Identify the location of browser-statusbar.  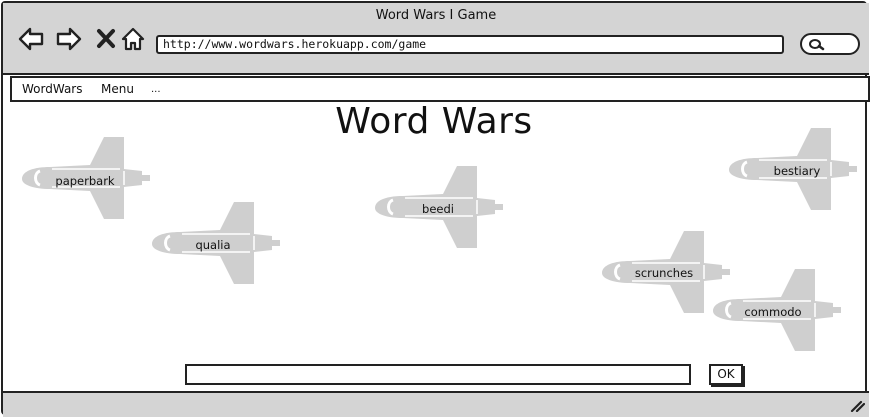
(436, 404).